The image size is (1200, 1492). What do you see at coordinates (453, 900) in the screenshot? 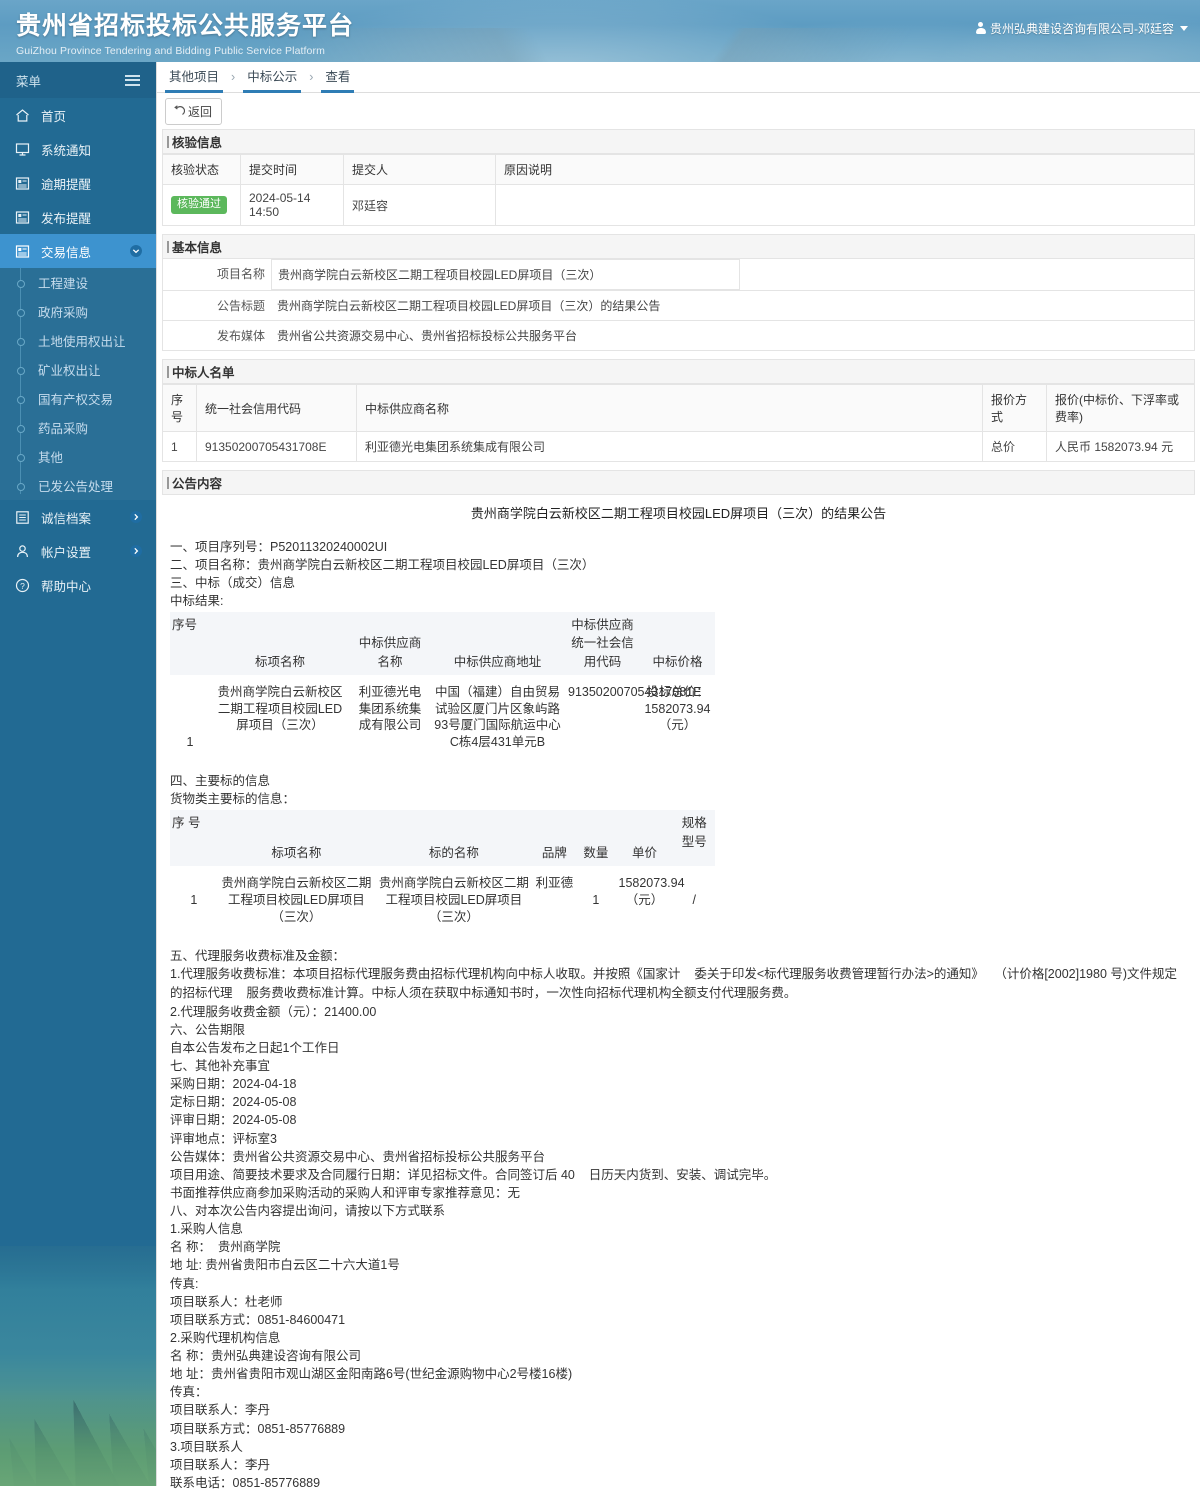
I see `cell-item-name: 贵州商学院白云新校区二期工程项目校园LED屏项目（三次）` at bounding box center [453, 900].